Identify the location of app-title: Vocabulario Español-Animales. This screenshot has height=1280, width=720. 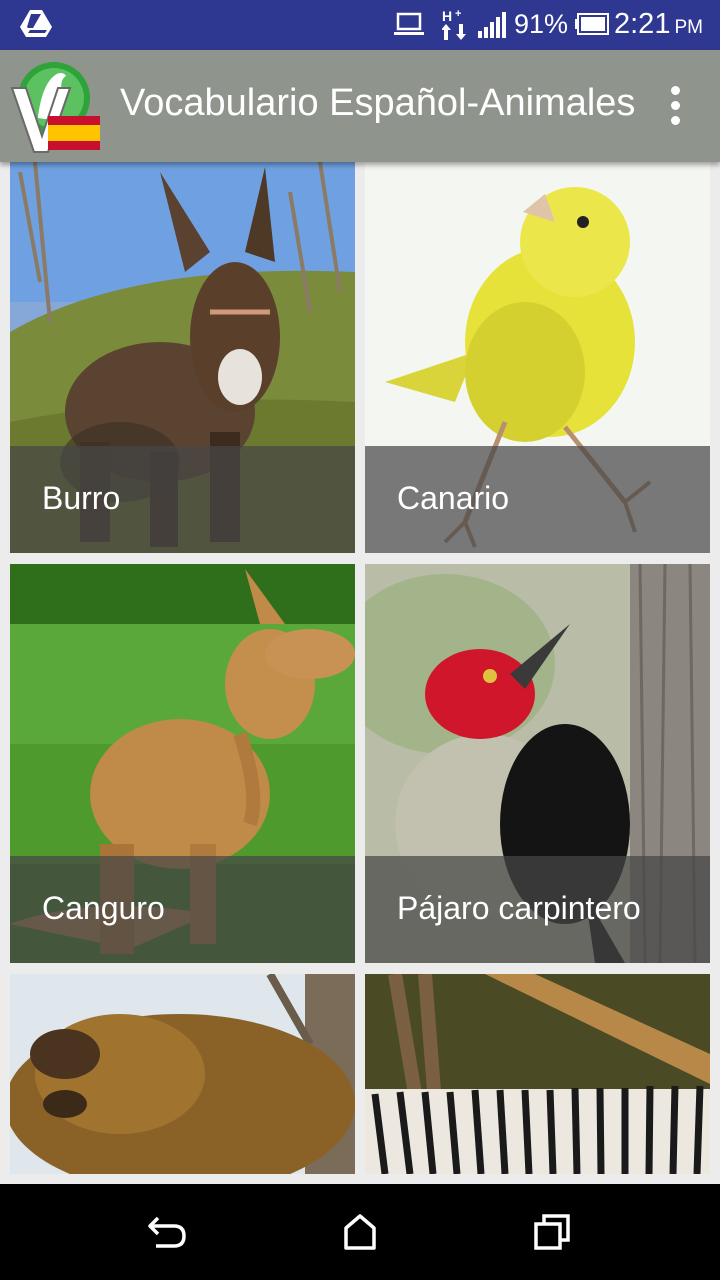
(378, 103).